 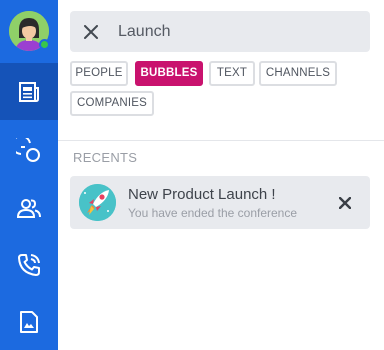 I want to click on sidebar-item-files, so click(x=29, y=321).